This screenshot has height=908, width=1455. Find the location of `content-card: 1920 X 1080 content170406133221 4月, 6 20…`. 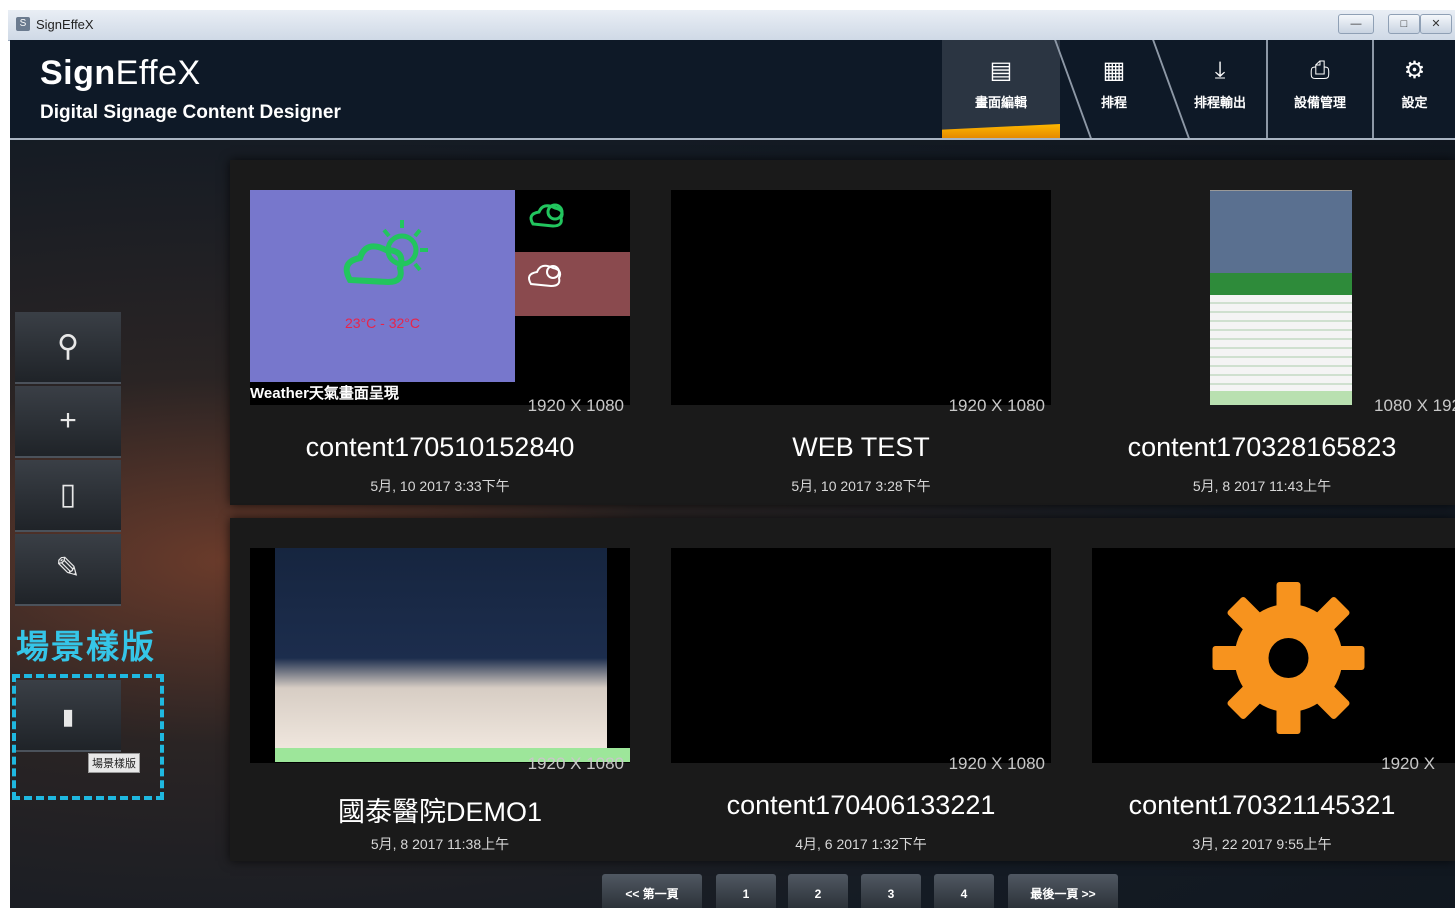

content-card: 1920 X 1080 content170406133221 4月, 6 20… is located at coordinates (851, 689).